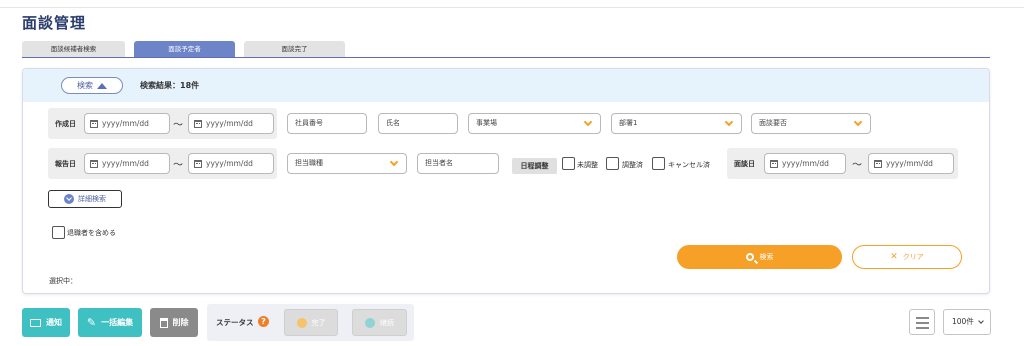  What do you see at coordinates (347, 163) in the screenshot?
I see `job-type-select: 担当職種` at bounding box center [347, 163].